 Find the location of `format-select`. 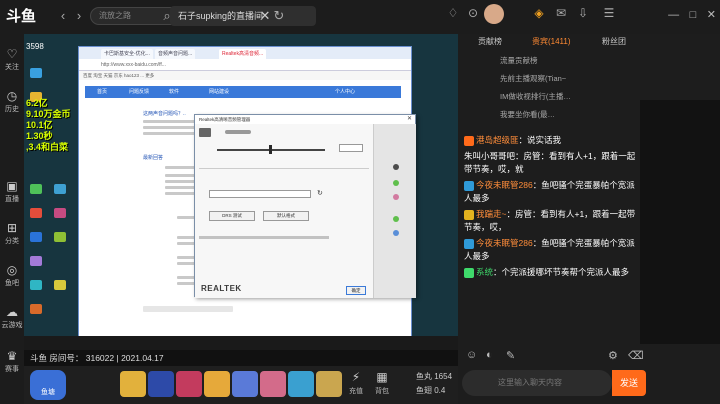

format-select is located at coordinates (260, 194).